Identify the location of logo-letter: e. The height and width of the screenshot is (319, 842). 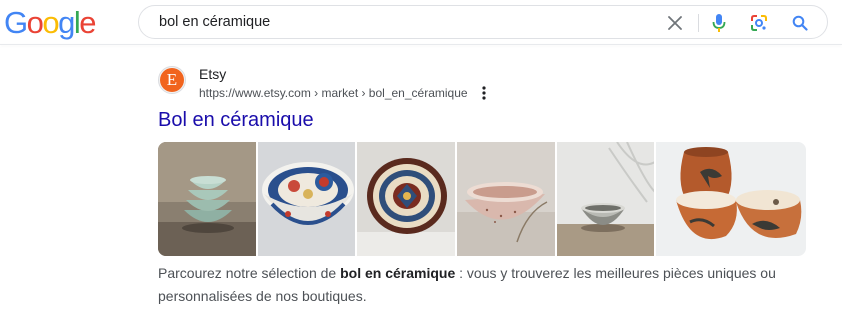
(87, 22).